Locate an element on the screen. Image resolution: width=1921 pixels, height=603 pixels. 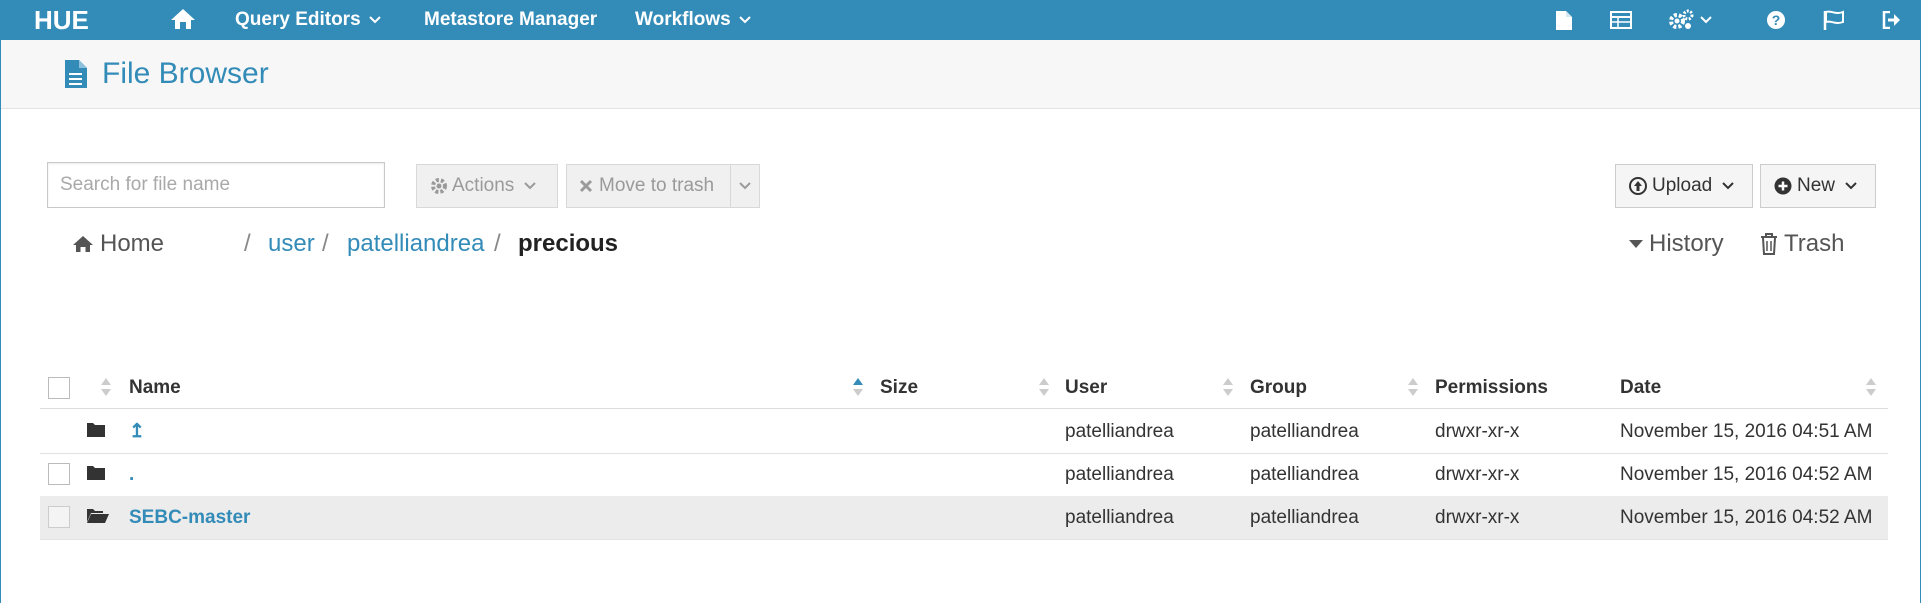
workflows-menu: Workflows is located at coordinates (693, 20).